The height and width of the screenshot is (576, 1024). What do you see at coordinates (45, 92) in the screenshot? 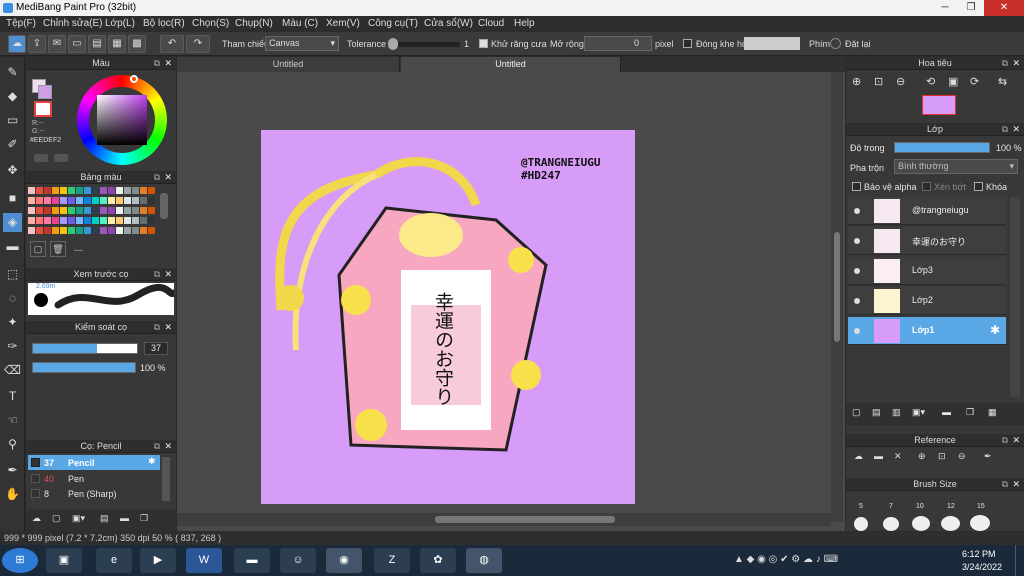
I see `secondary-color-swatch` at bounding box center [45, 92].